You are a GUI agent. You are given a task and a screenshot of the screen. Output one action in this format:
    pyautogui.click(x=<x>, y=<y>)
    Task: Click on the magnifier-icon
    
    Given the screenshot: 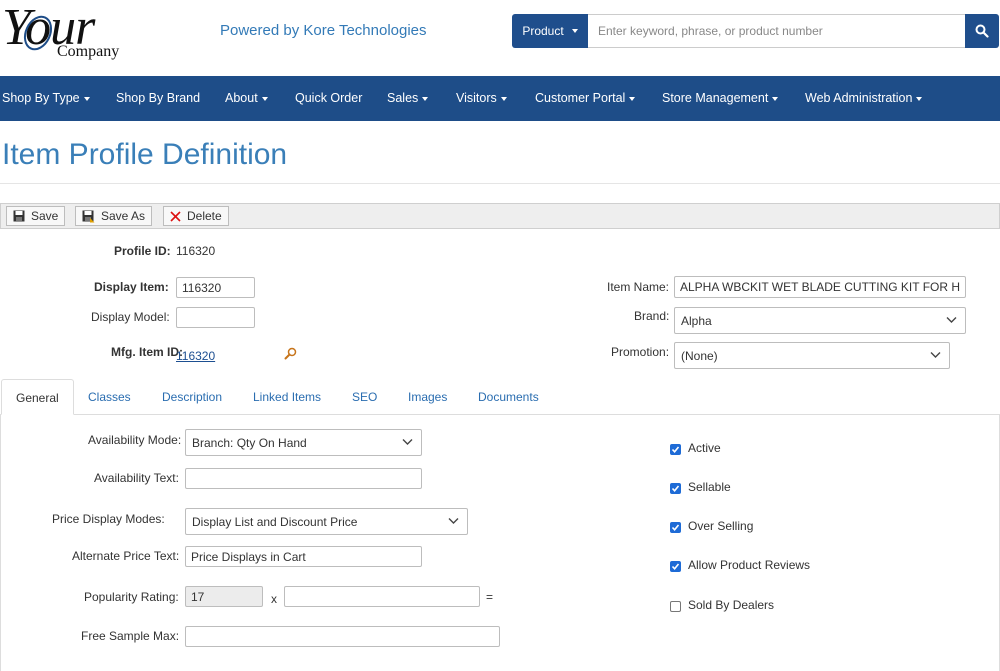 What is the action you would take?
    pyautogui.click(x=290, y=353)
    